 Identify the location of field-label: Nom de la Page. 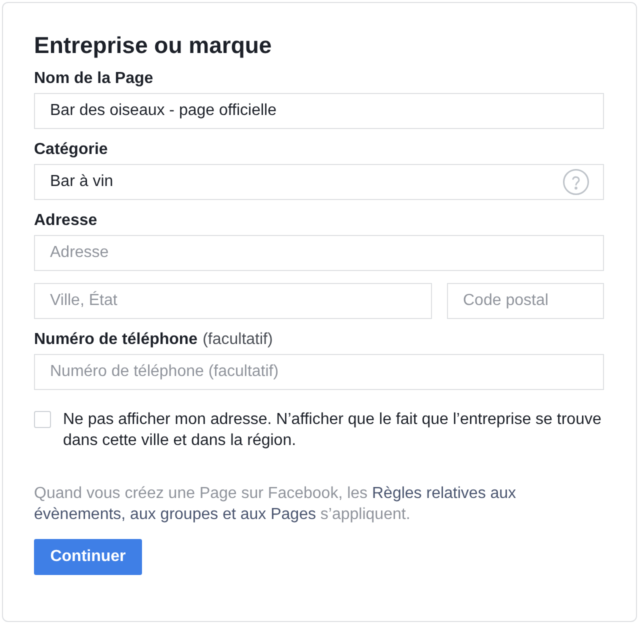
(94, 79).